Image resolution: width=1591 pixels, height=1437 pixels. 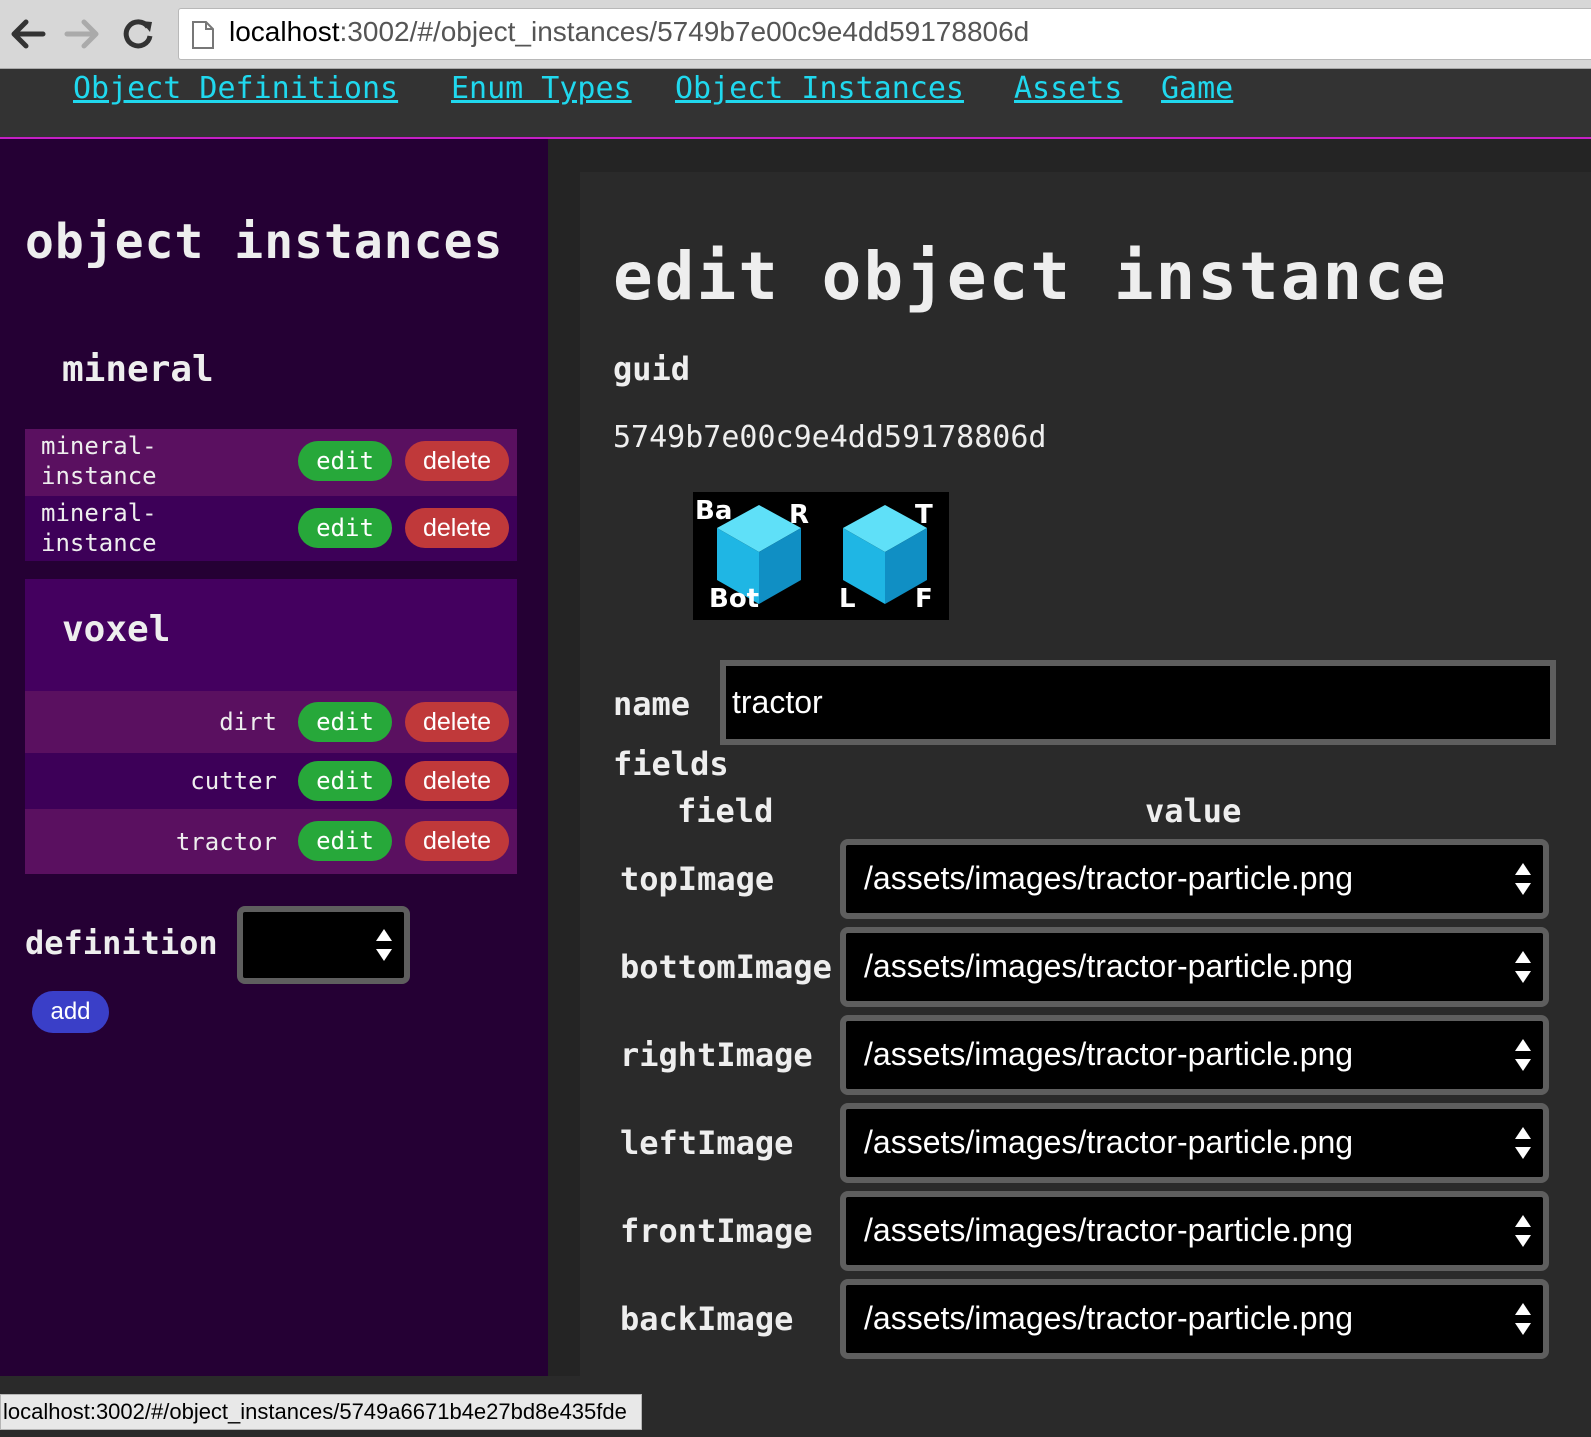 What do you see at coordinates (799, 515) in the screenshot?
I see `preview-tag-right: R` at bounding box center [799, 515].